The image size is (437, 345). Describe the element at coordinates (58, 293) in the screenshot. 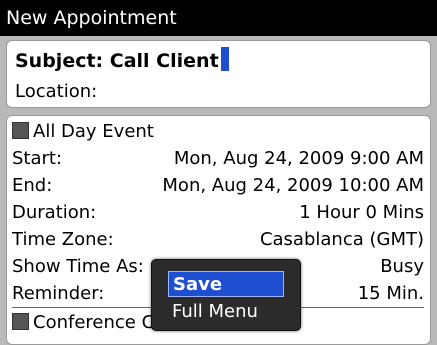

I see `reminder-label: Reminder:` at that location.